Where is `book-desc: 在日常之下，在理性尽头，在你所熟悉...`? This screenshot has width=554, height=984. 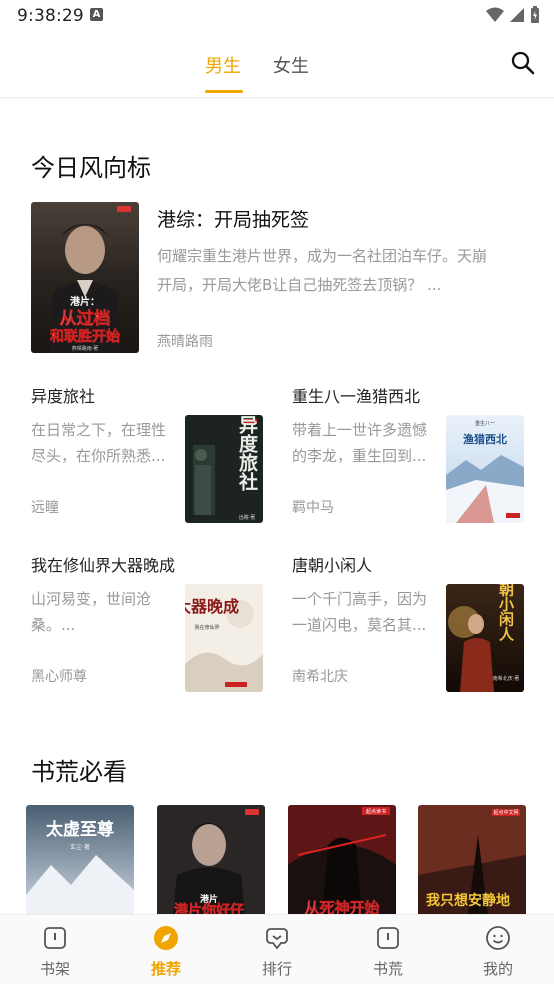 book-desc: 在日常之下，在理性尽头，在你所熟悉... is located at coordinates (99, 443).